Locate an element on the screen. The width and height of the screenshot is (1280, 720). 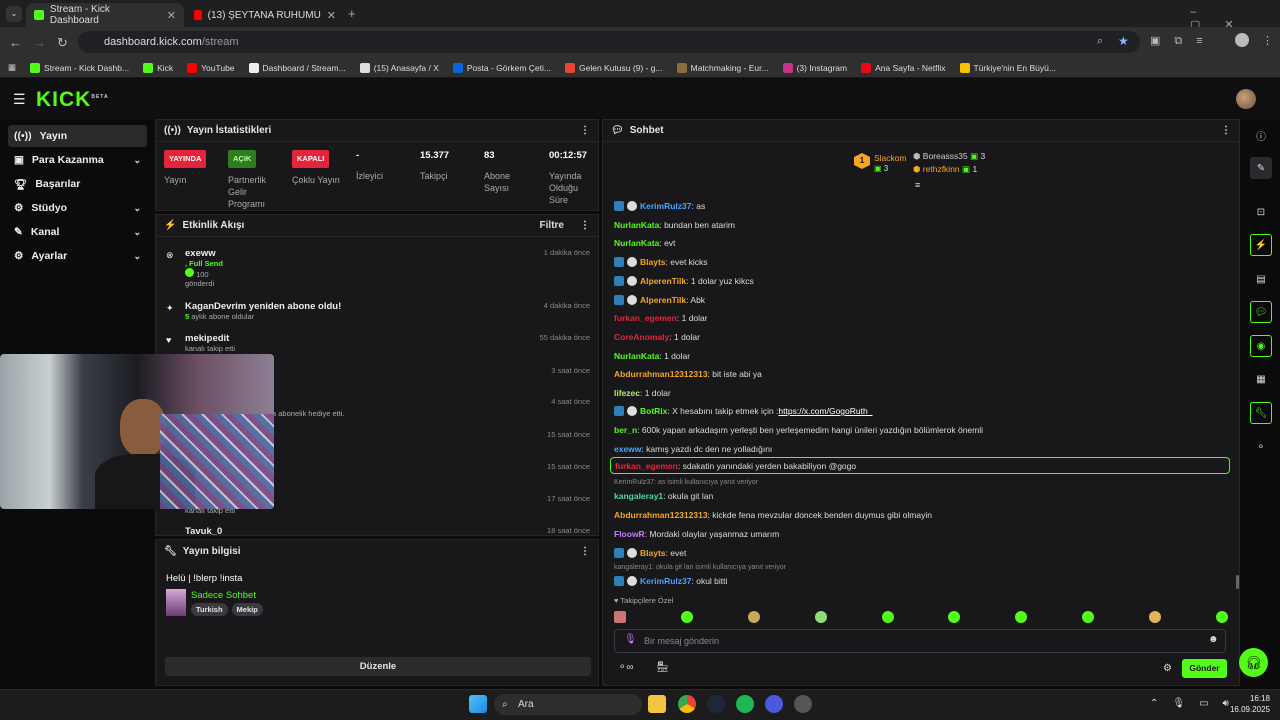
chat-message: KerimRulz37: as is located at coordinates (659, 206).